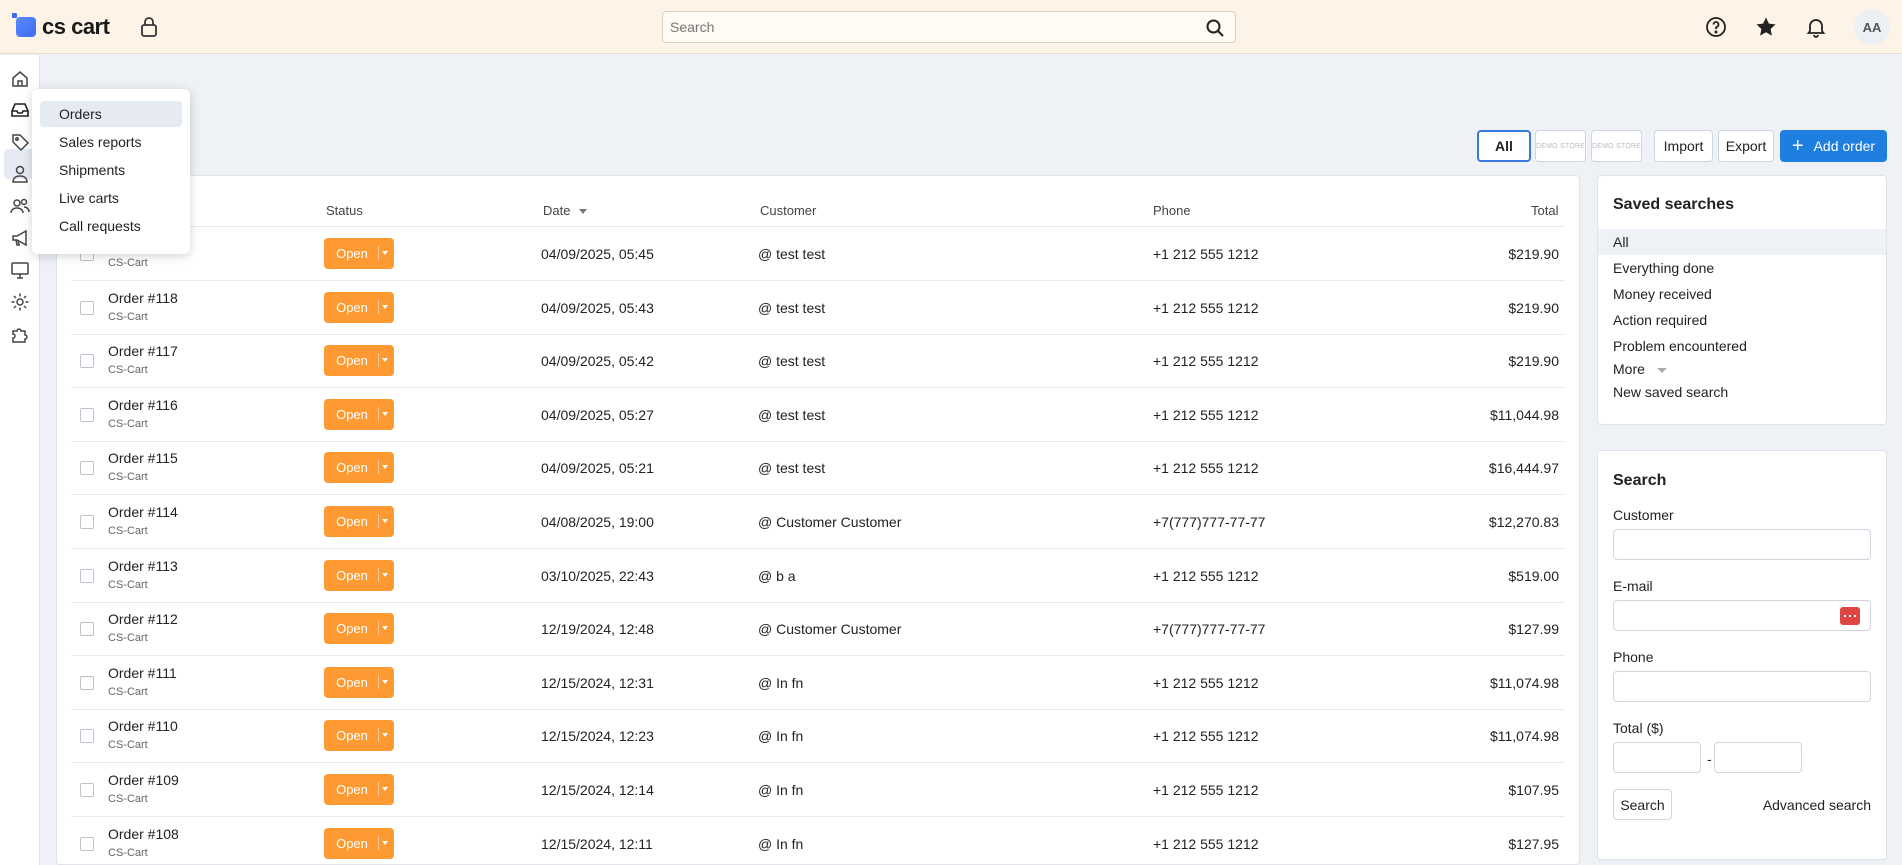 This screenshot has width=1902, height=865. I want to click on customer-input, so click(1742, 544).